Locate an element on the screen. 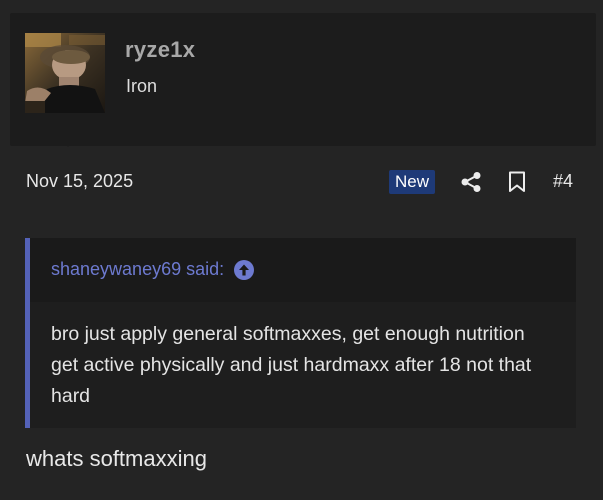  new-badge: New is located at coordinates (412, 182).